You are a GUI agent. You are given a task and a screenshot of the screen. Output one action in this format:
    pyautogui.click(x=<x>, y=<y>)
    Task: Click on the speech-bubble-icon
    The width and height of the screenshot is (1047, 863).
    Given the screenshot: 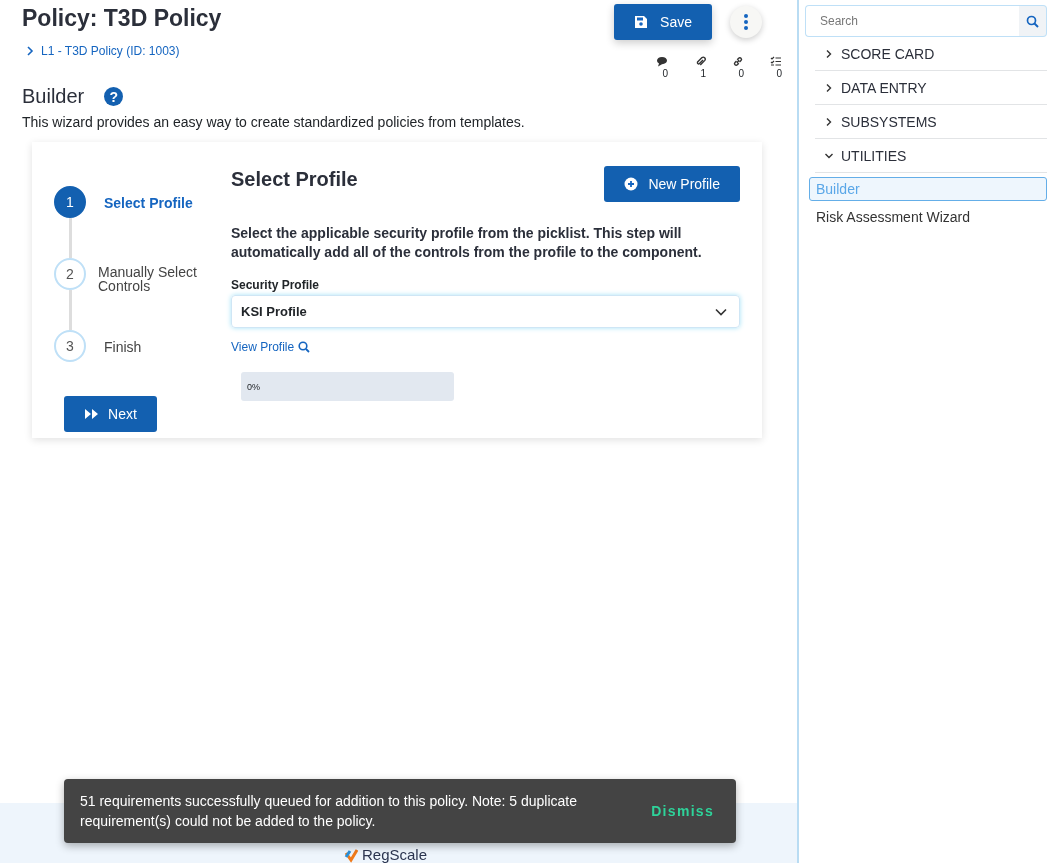 What is the action you would take?
    pyautogui.click(x=662, y=61)
    